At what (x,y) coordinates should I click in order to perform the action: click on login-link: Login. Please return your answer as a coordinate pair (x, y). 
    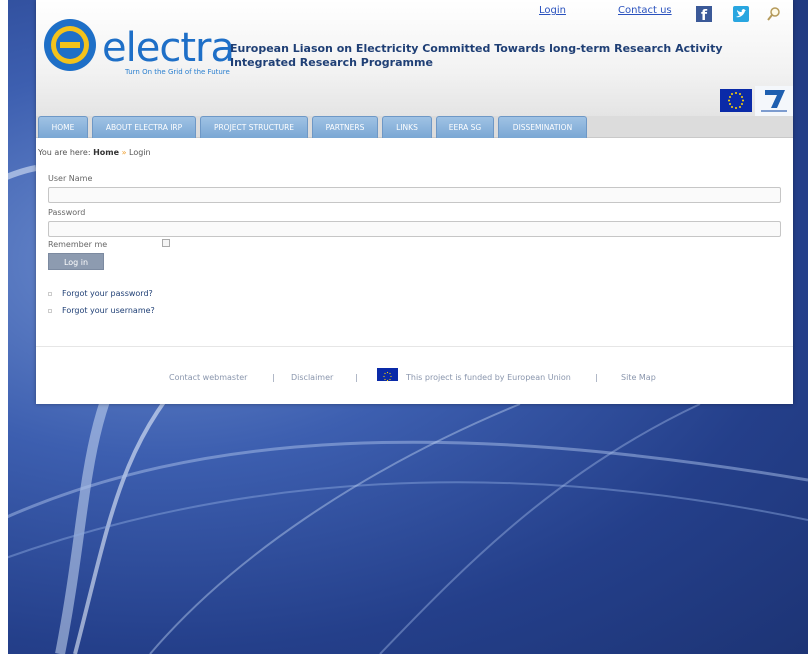
    Looking at the image, I should click on (552, 10).